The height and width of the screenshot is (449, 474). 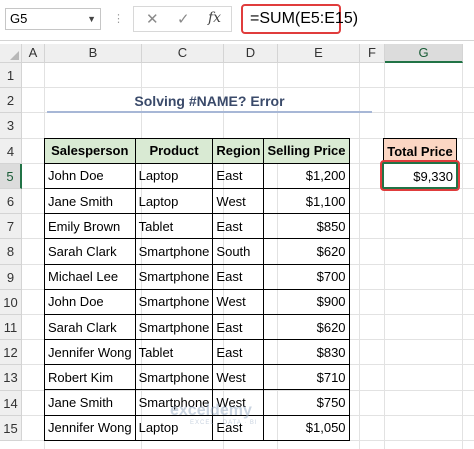 I want to click on price-cell: $900, so click(x=306, y=301).